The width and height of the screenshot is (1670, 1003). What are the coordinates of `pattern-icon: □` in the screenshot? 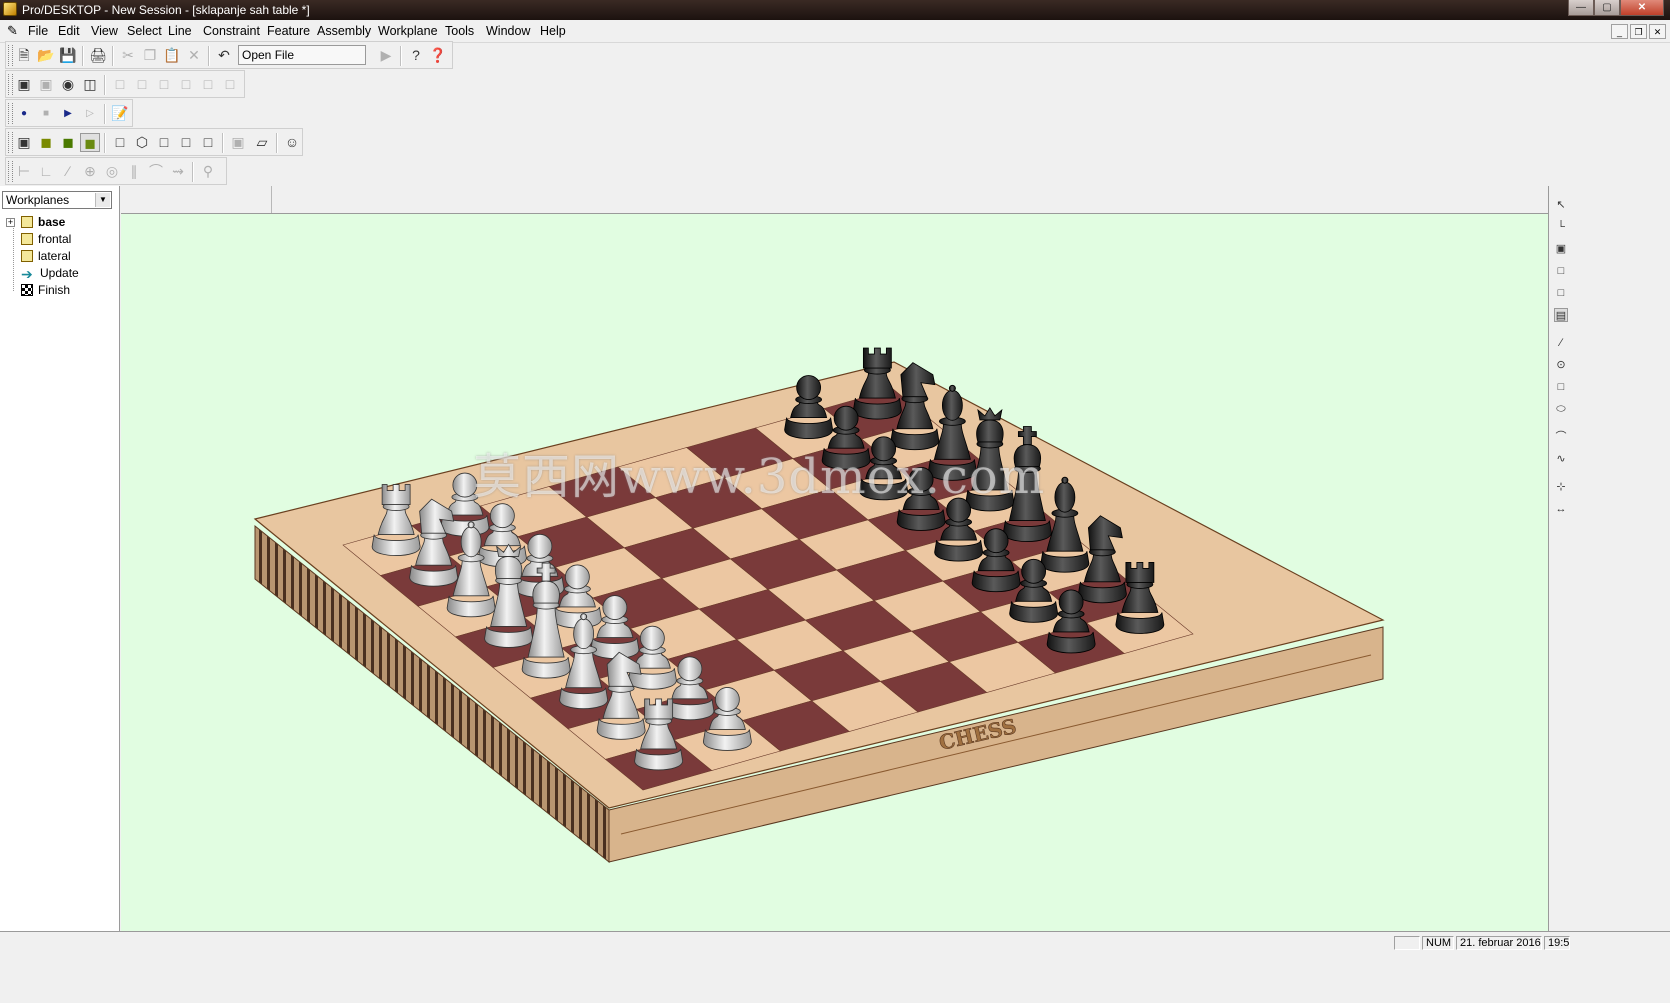 It's located at (186, 84).